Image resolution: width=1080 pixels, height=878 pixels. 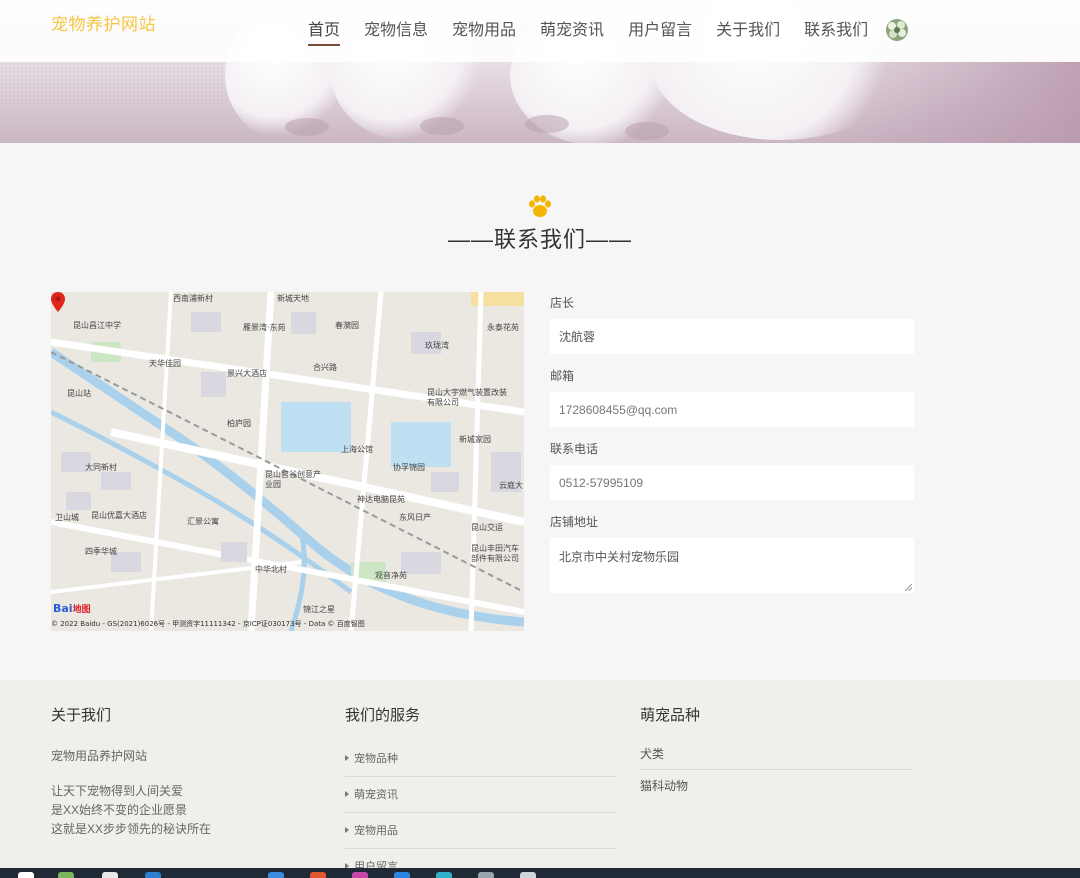 I want to click on nav-contact: 联系我们, so click(x=836, y=30).